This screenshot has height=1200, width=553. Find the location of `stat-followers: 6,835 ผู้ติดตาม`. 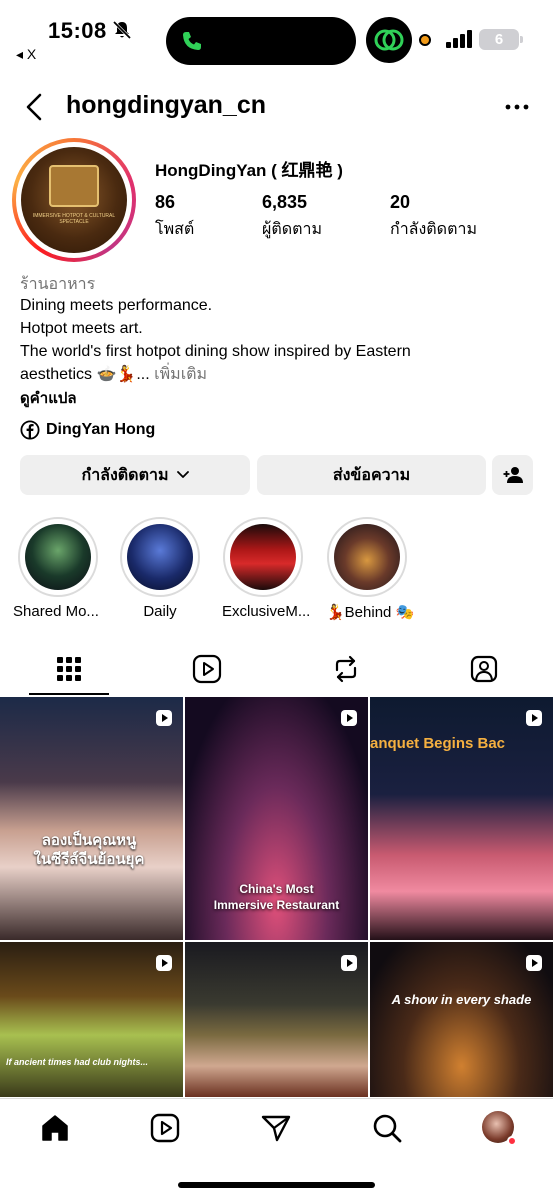

stat-followers: 6,835 ผู้ติดตาม is located at coordinates (292, 217).